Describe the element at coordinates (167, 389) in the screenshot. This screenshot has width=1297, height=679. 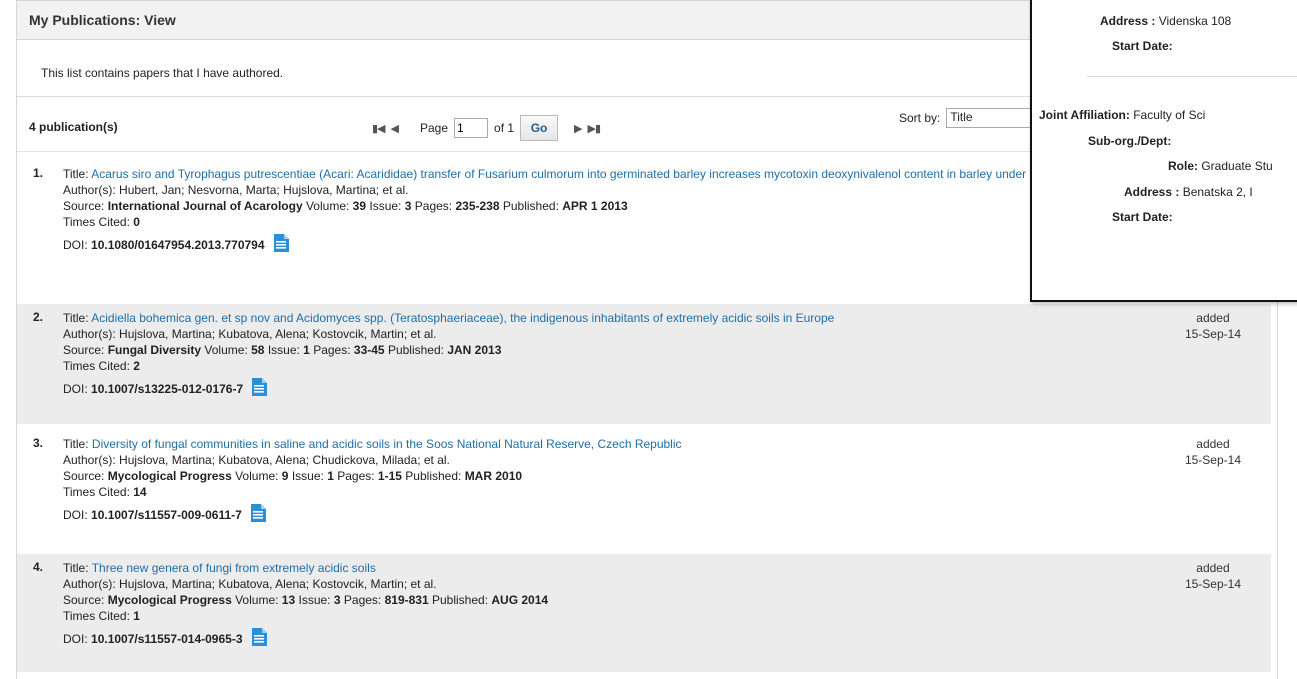
I see `doi: 10.1007/s13225-012-0176-7` at that location.